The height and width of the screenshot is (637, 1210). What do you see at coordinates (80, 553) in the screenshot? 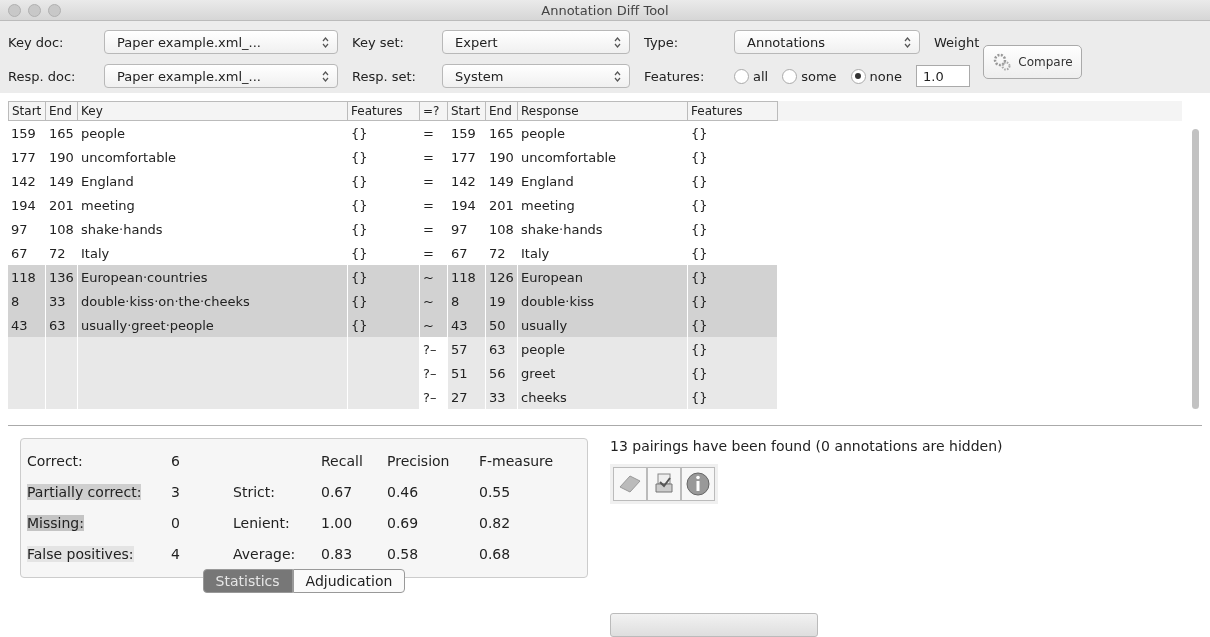
I see `statistic-label: False positives:` at bounding box center [80, 553].